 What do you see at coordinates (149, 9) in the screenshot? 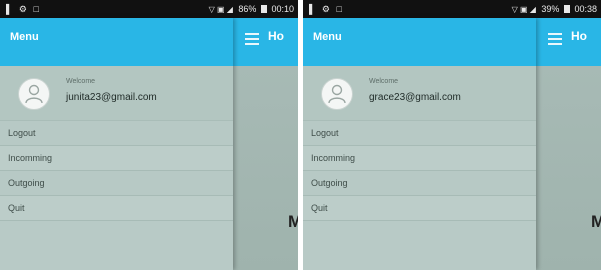
I see `status-bar: ▌ ⚙ □ ▽ ▣ ◢ 86% 00:10` at bounding box center [149, 9].